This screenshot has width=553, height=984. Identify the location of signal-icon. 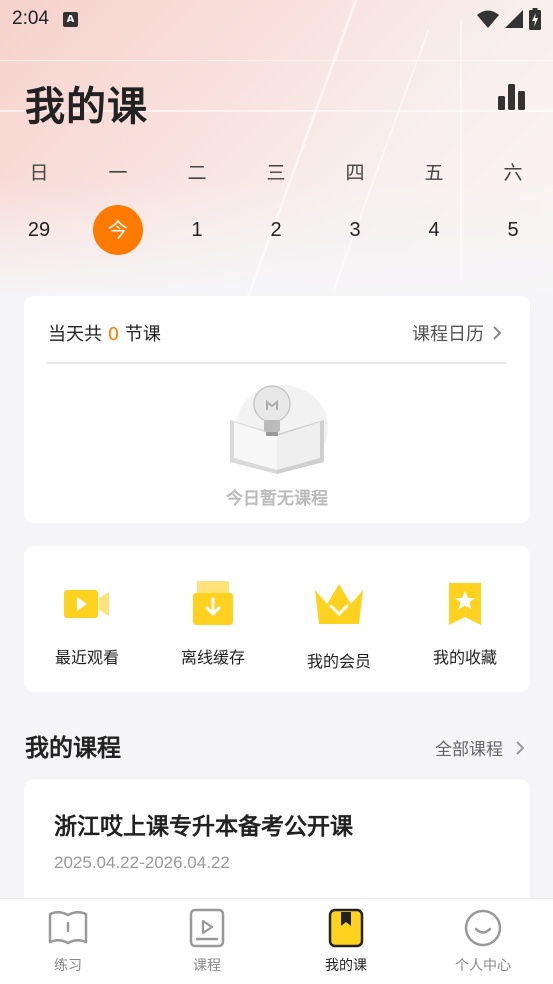
(514, 19).